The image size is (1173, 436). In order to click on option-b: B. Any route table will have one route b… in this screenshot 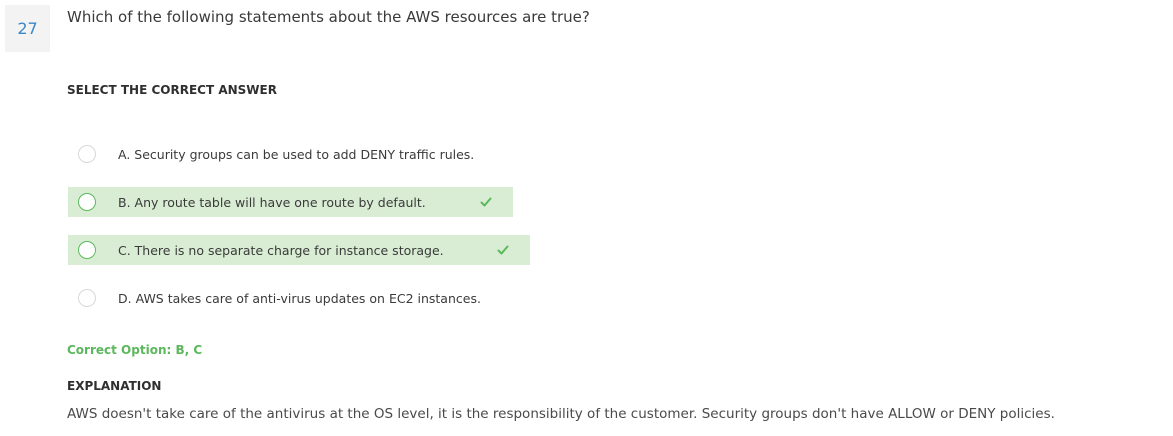, I will do `click(290, 202)`.